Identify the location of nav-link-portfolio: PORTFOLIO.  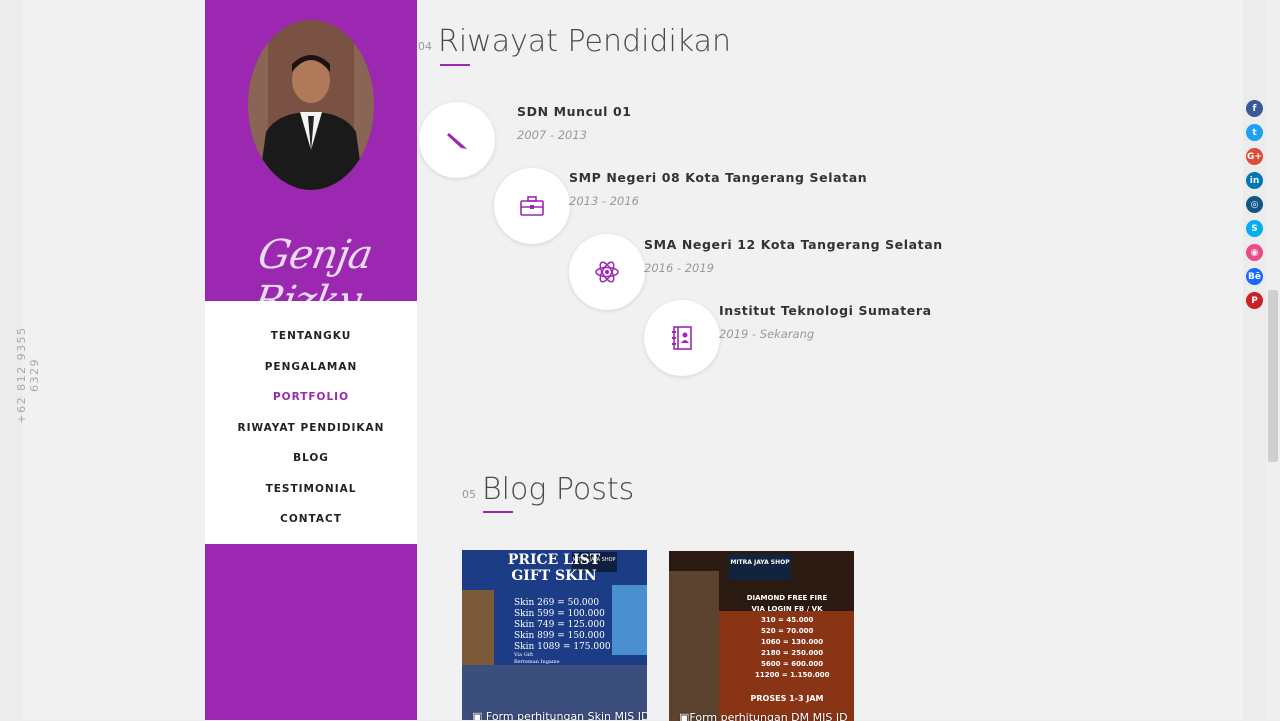
(311, 397).